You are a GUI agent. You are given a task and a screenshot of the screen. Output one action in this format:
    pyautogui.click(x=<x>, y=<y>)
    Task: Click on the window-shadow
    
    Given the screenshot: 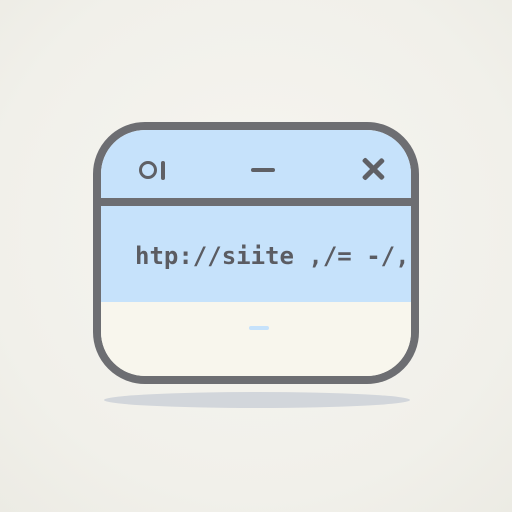 What is the action you would take?
    pyautogui.click(x=257, y=400)
    